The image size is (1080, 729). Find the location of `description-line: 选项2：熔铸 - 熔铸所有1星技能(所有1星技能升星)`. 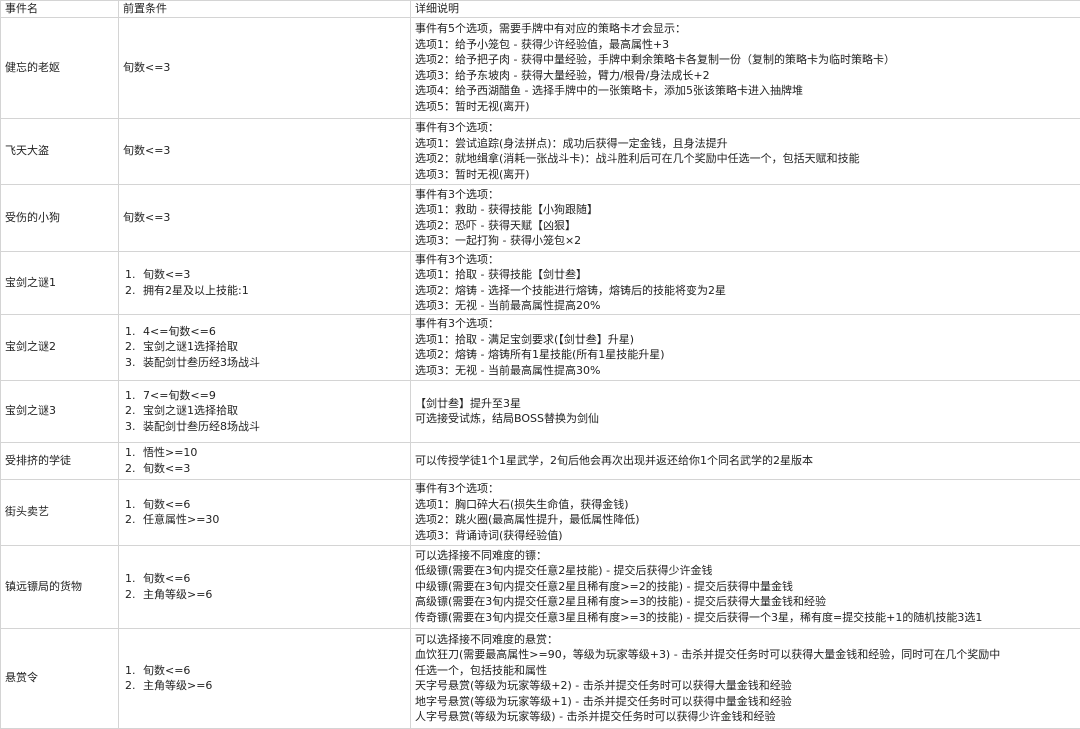

description-line: 选项2：熔铸 - 熔铸所有1星技能(所有1星技能升星) is located at coordinates (745, 355).